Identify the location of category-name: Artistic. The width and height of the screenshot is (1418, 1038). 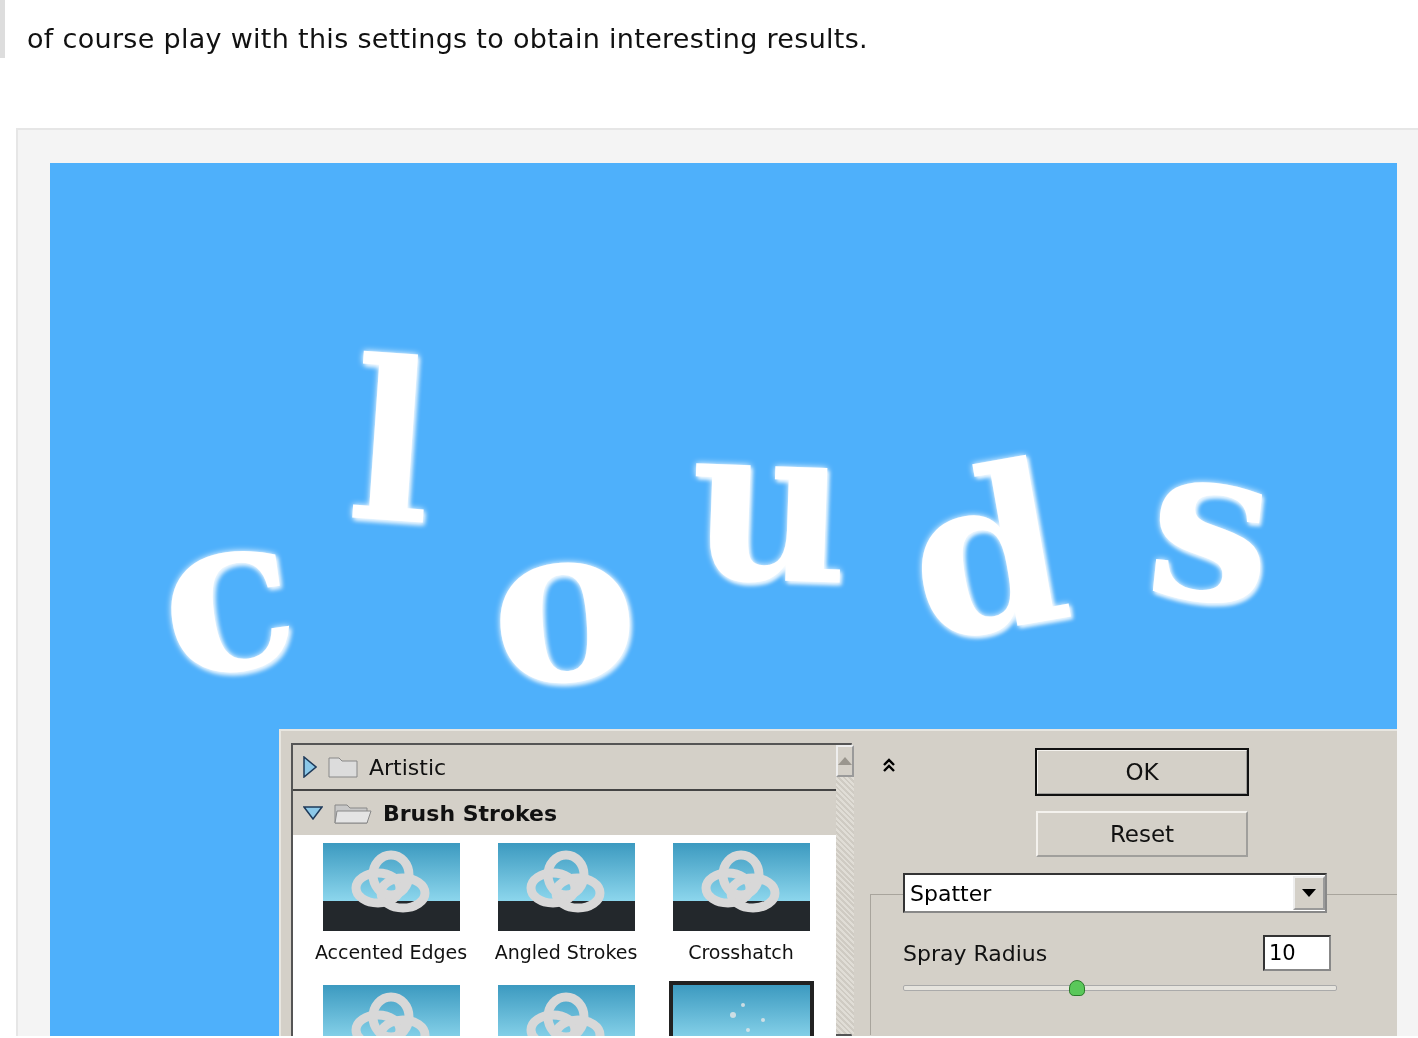
(408, 767).